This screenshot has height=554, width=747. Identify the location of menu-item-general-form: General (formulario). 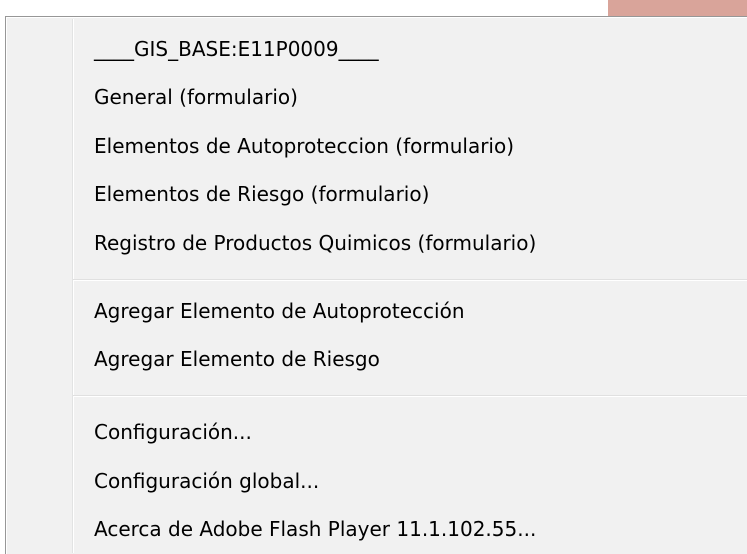
(196, 97).